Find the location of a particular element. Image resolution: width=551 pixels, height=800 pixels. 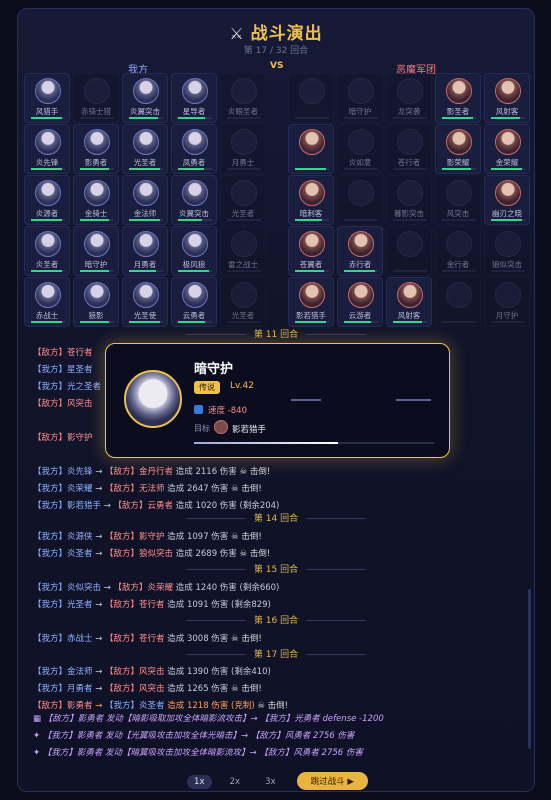

enemy-unit-card: 狼似突击 is located at coordinates (507, 251).